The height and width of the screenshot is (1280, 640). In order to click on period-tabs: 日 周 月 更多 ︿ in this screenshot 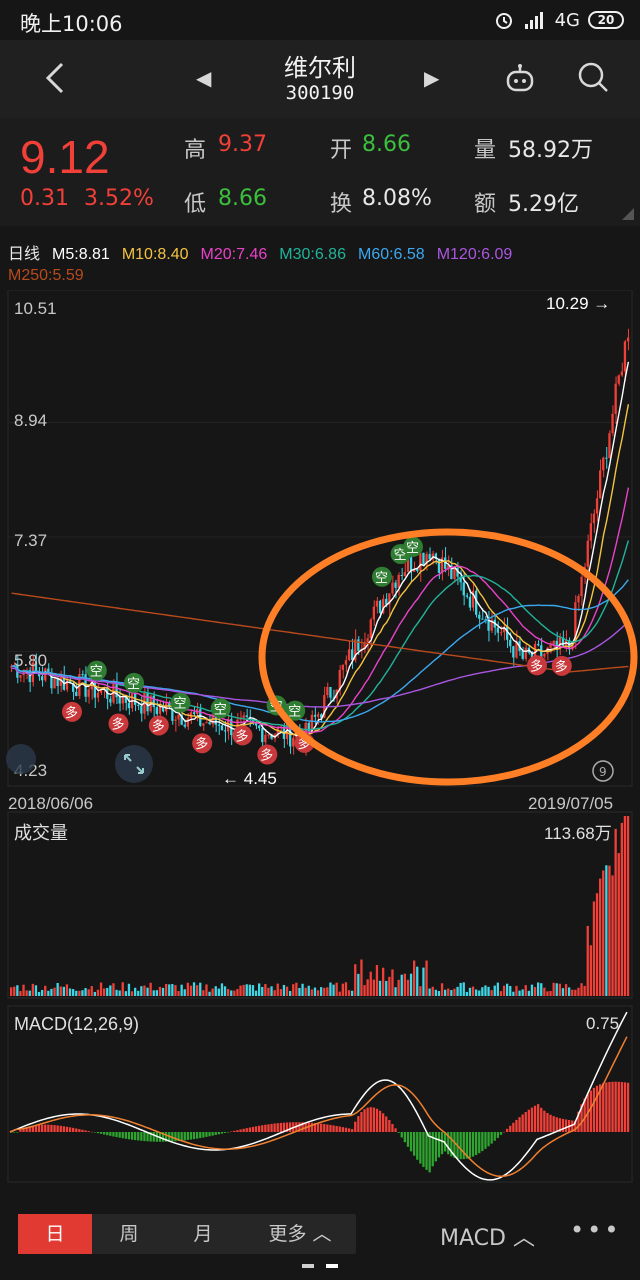, I will do `click(187, 1234)`.